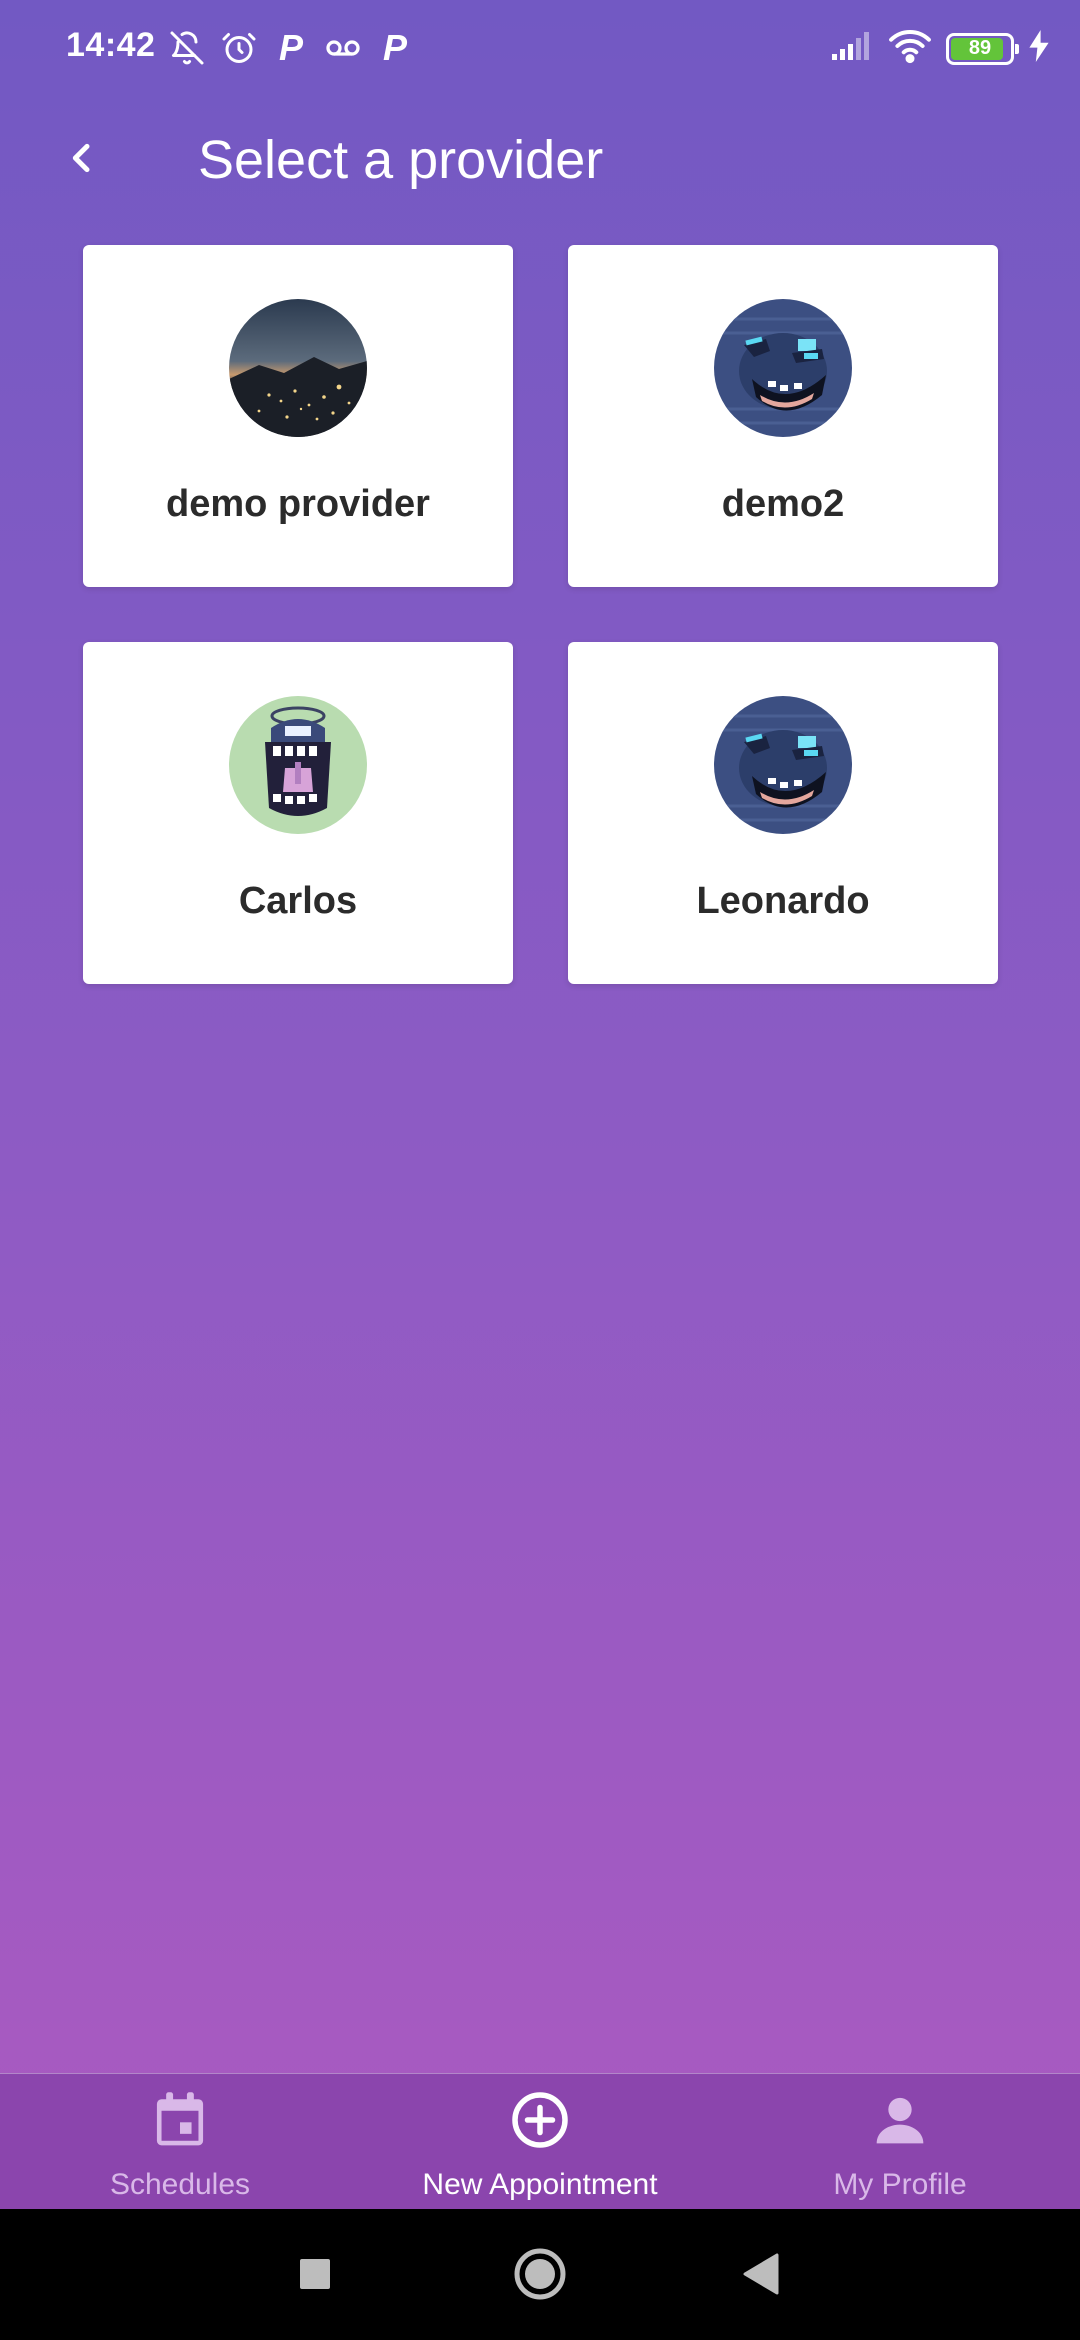  What do you see at coordinates (1017, 48) in the screenshot?
I see `battery-cap` at bounding box center [1017, 48].